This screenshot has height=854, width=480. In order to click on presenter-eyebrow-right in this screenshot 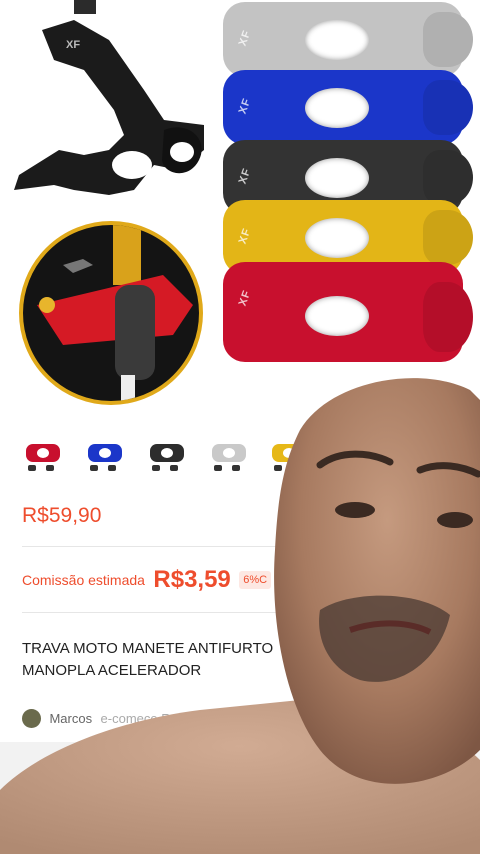, I will do `click(448, 470)`.